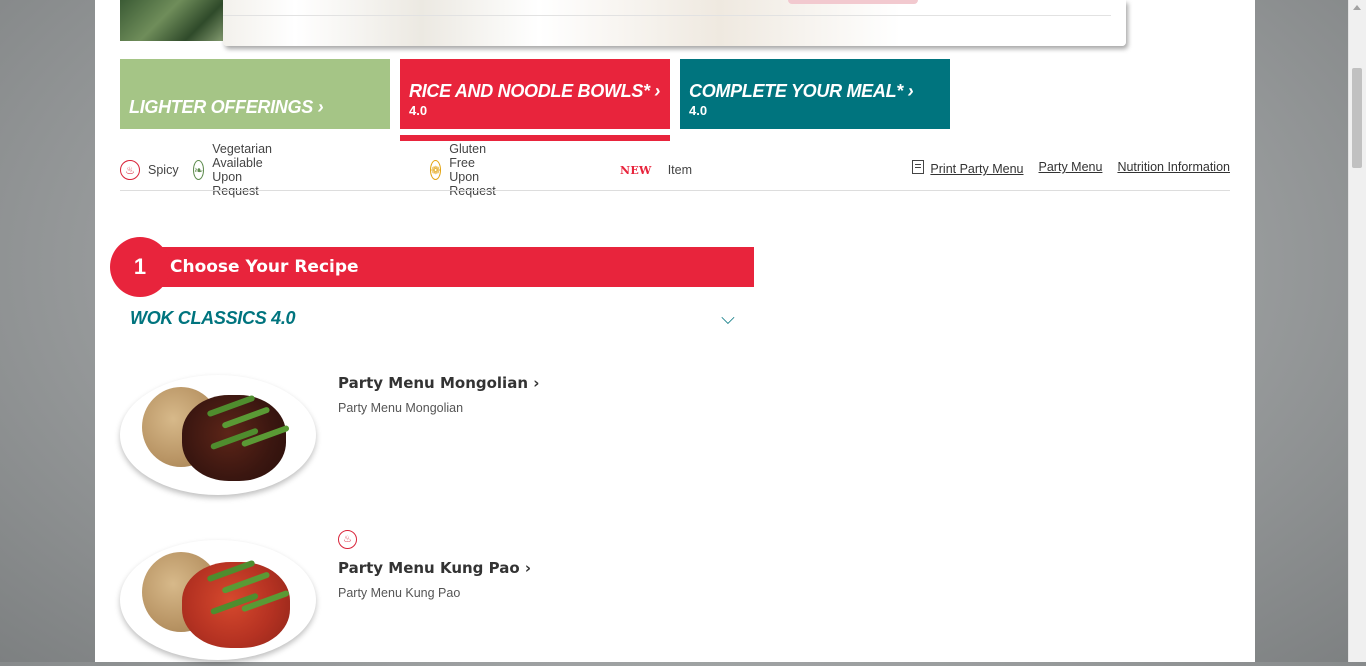 This screenshot has height=666, width=1366. Describe the element at coordinates (264, 267) in the screenshot. I see `section-title: Choose Your Recipe` at that location.